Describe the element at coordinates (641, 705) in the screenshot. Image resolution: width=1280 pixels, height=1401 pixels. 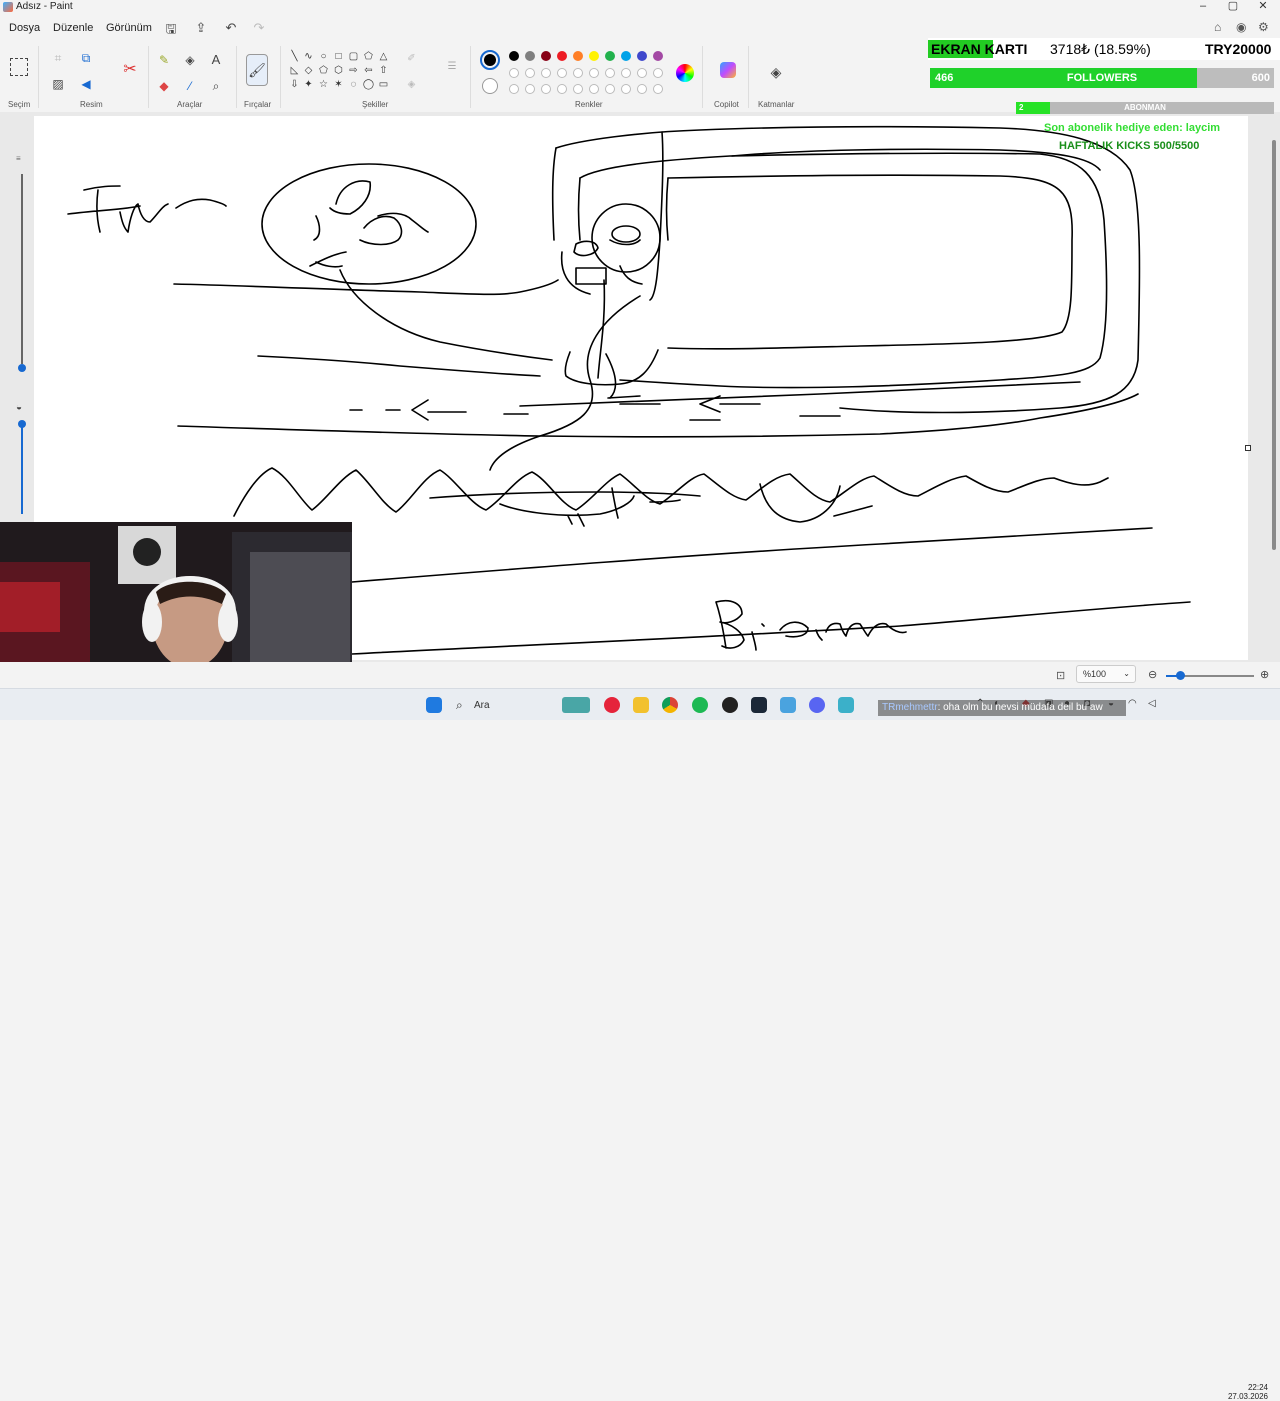
I see `file-explorer-icon` at that location.